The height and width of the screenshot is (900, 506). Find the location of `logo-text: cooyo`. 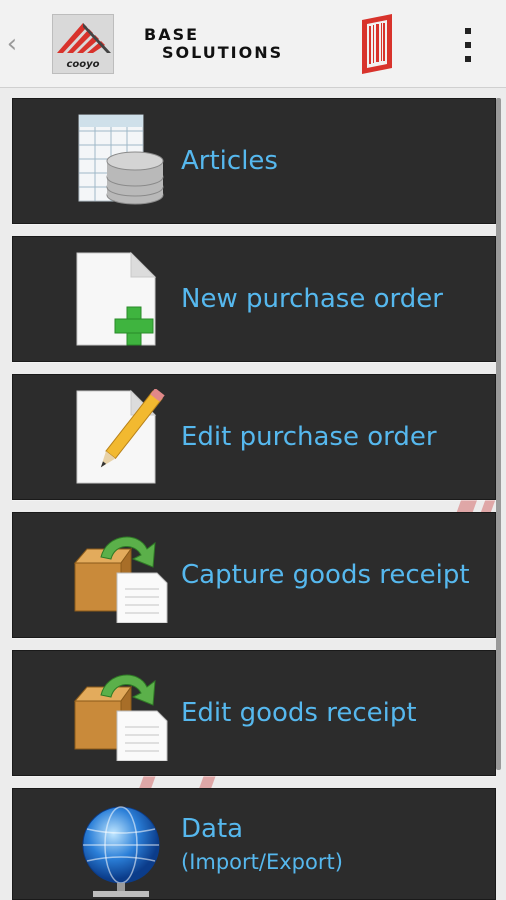

logo-text: cooyo is located at coordinates (83, 64).